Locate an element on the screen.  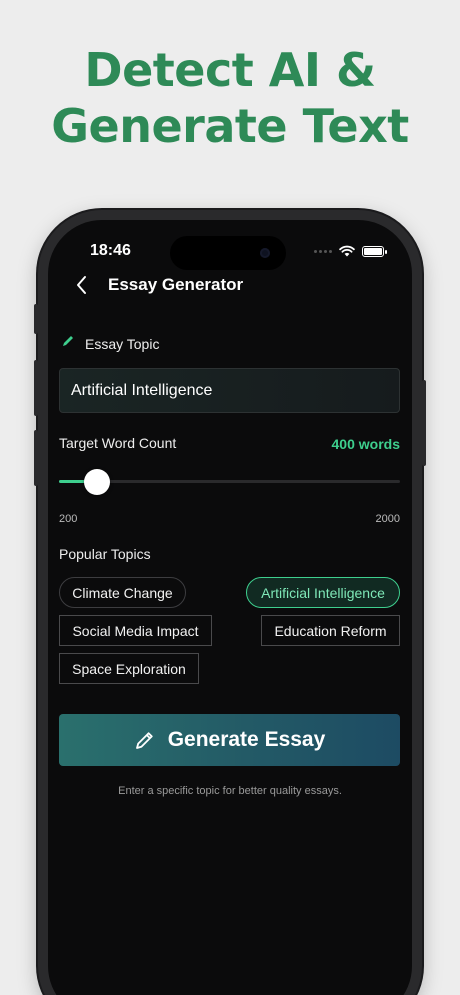
nav-bar: Essay Generator is located at coordinates (230, 285).